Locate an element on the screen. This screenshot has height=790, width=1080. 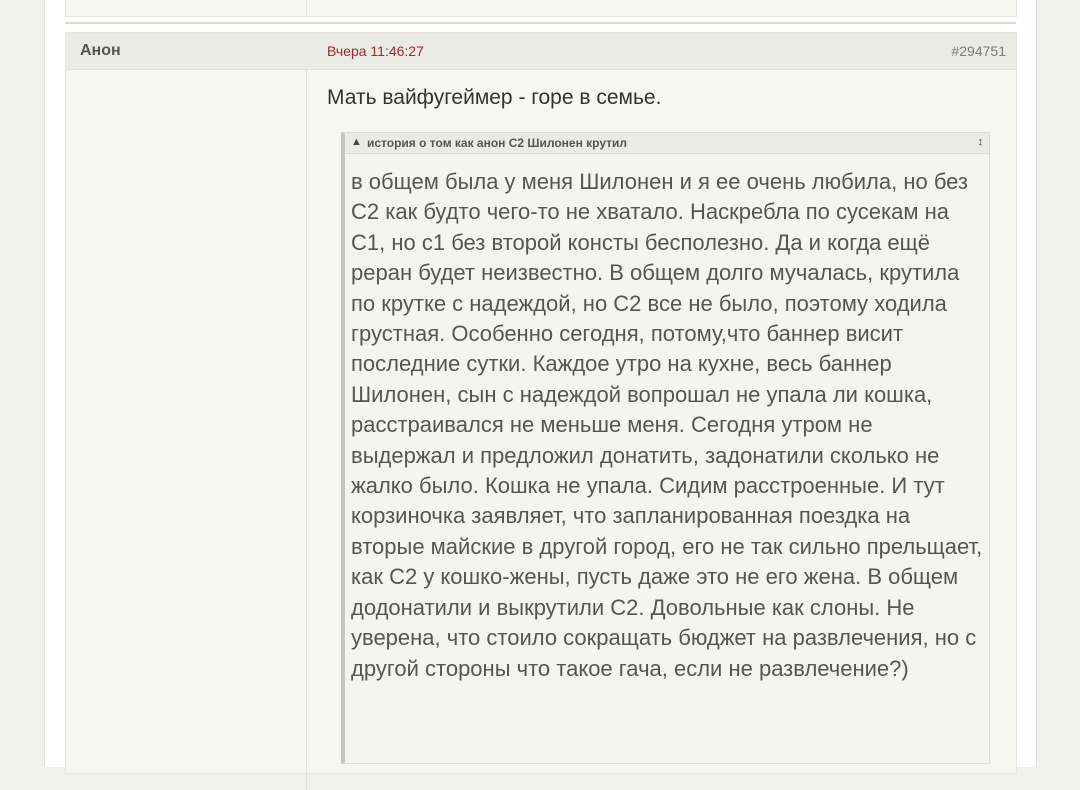
post-separator is located at coordinates (540, 23).